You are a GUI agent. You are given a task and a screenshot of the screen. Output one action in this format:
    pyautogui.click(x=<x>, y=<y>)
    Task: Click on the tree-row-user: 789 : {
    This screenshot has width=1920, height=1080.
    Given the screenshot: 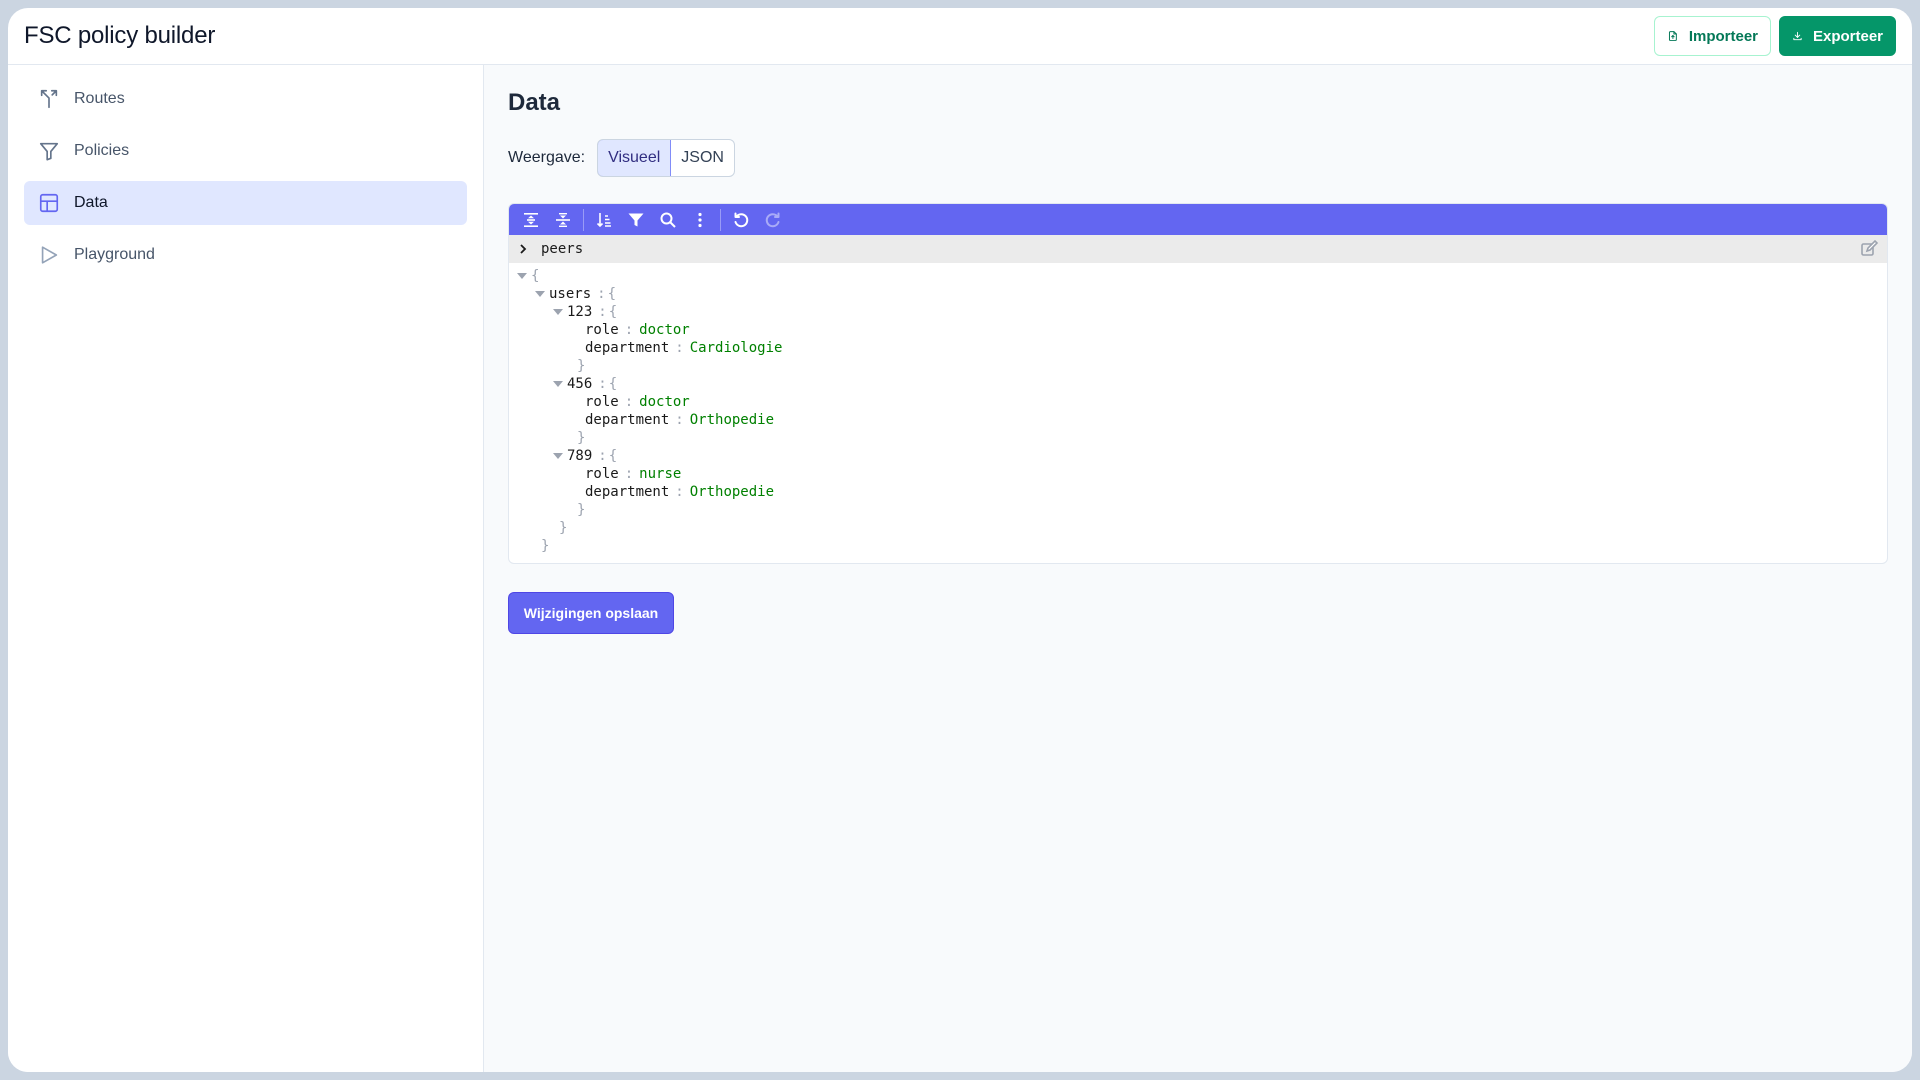 What is the action you would take?
    pyautogui.click(x=1200, y=456)
    